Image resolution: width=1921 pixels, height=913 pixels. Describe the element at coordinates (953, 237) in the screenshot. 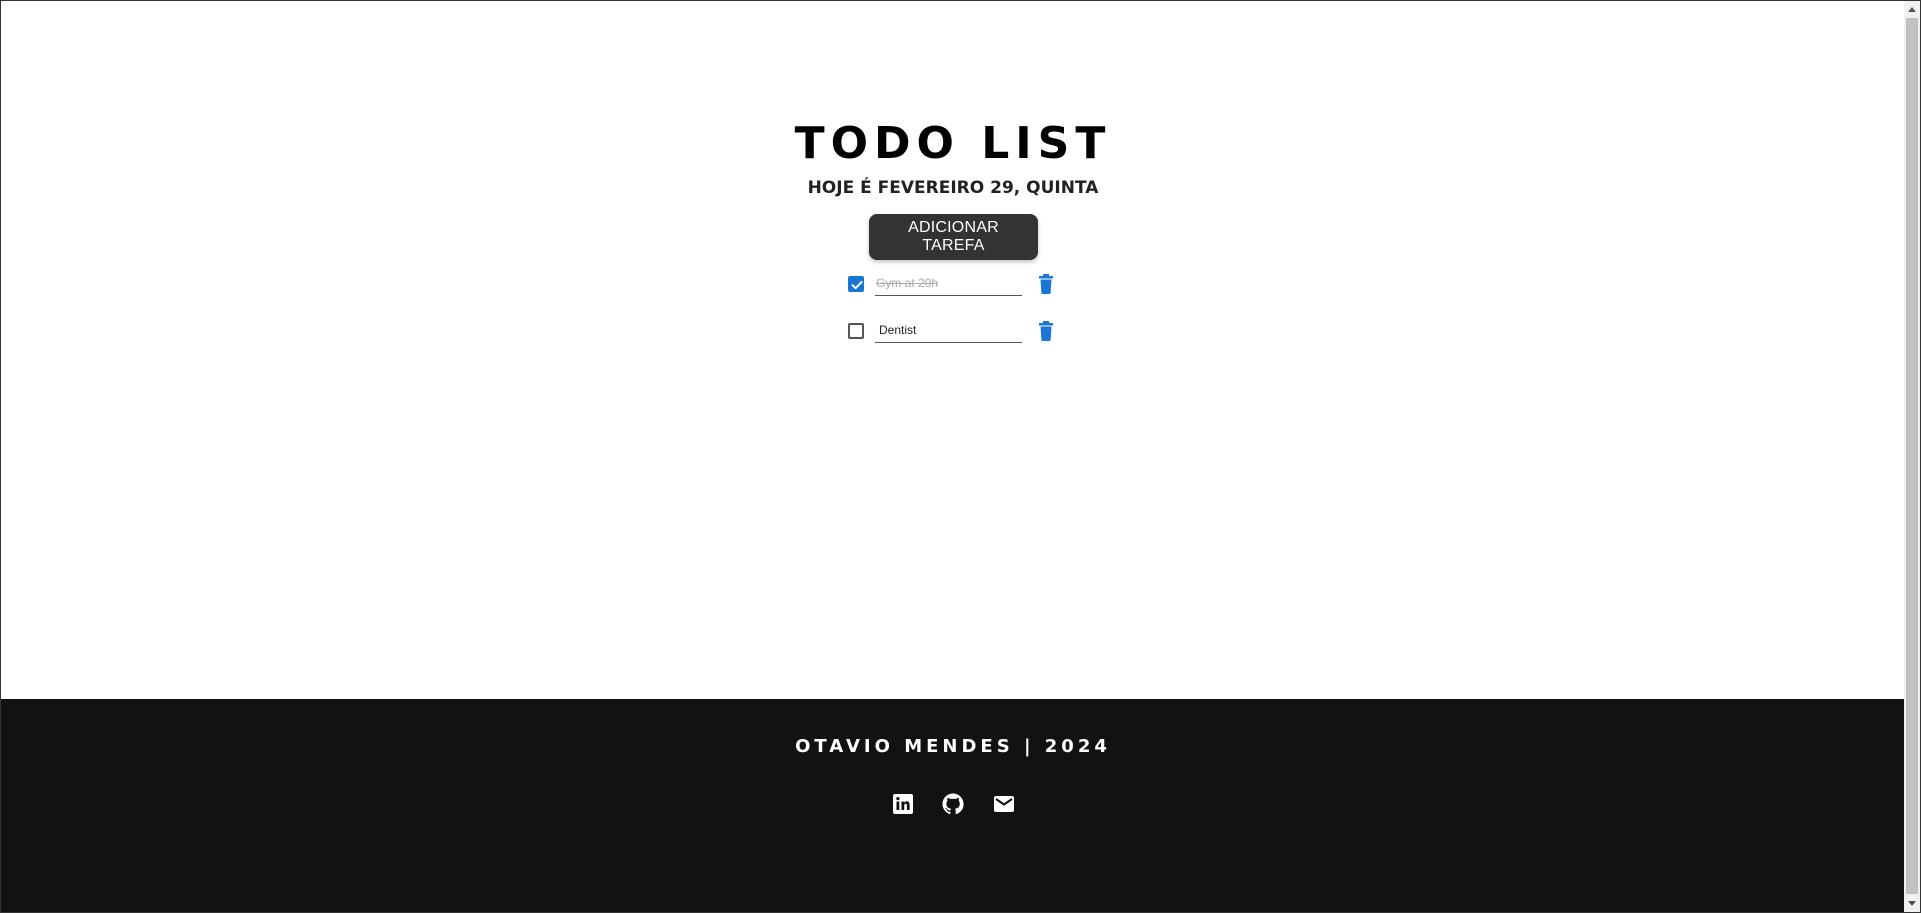

I see `add-task-button: ADICIONAR TAREFA` at that location.